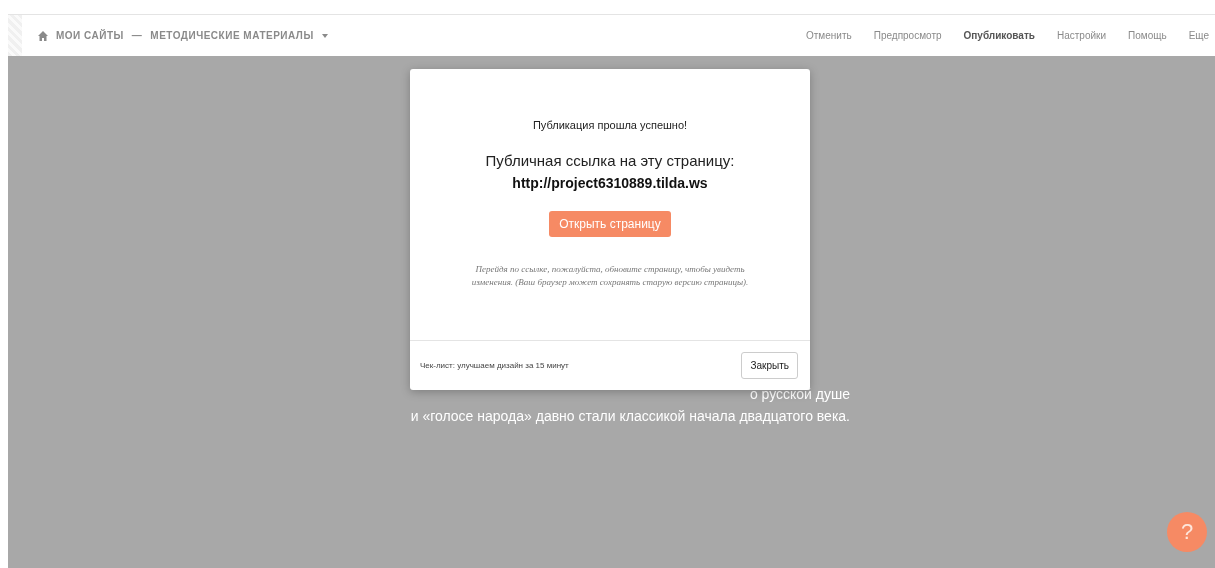 The height and width of the screenshot is (568, 1215). Describe the element at coordinates (232, 35) in the screenshot. I see `breadcrumb-item: МЕТОДИЧЕСКИЕ МАТЕРИАЛЫ` at that location.